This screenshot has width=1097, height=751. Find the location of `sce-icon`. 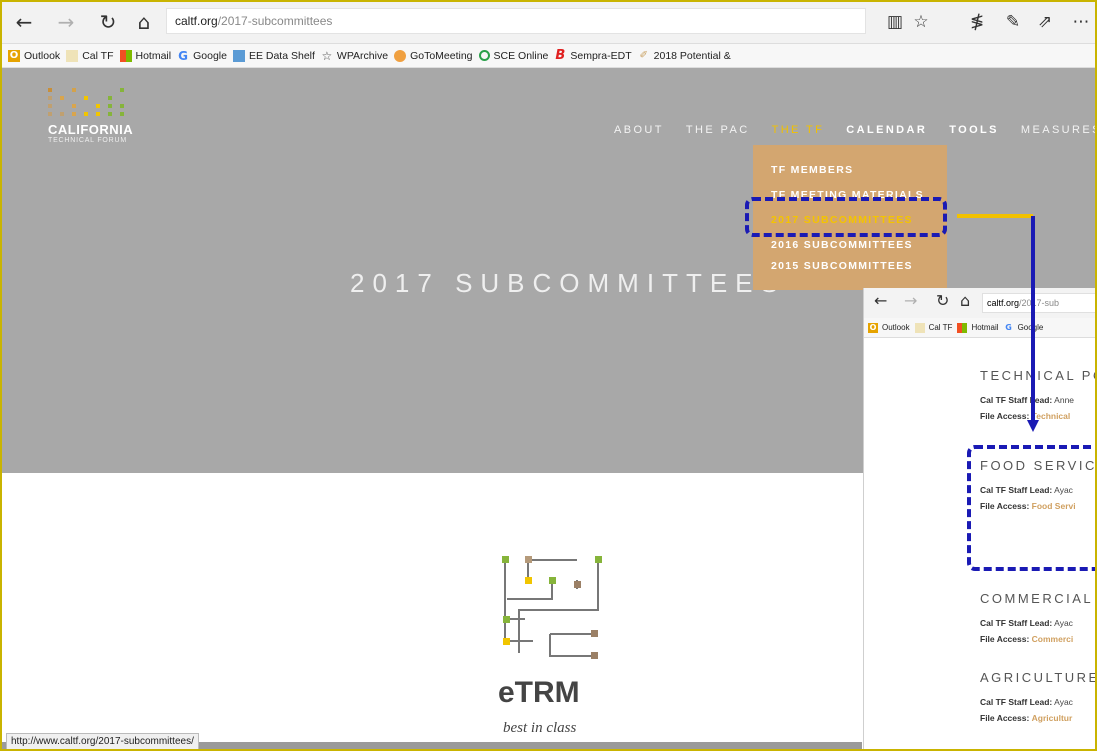

sce-icon is located at coordinates (484, 55).